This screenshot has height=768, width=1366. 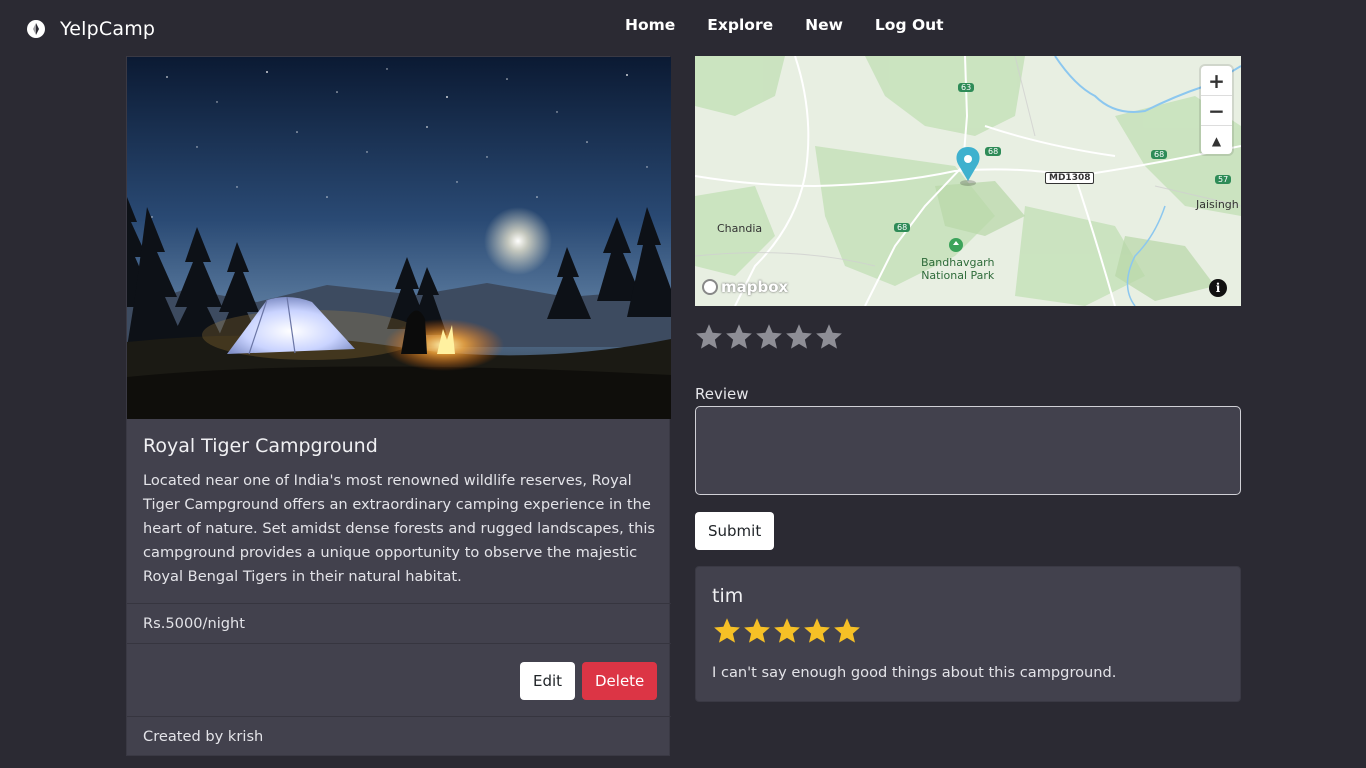 What do you see at coordinates (1218, 288) in the screenshot?
I see `map-info-button: i` at bounding box center [1218, 288].